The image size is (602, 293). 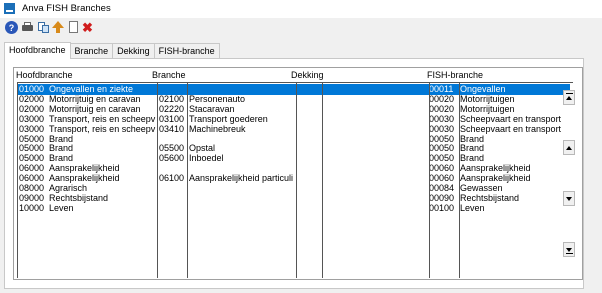 I want to click on tab-fish-branche: FISH-branche, so click(x=186, y=50).